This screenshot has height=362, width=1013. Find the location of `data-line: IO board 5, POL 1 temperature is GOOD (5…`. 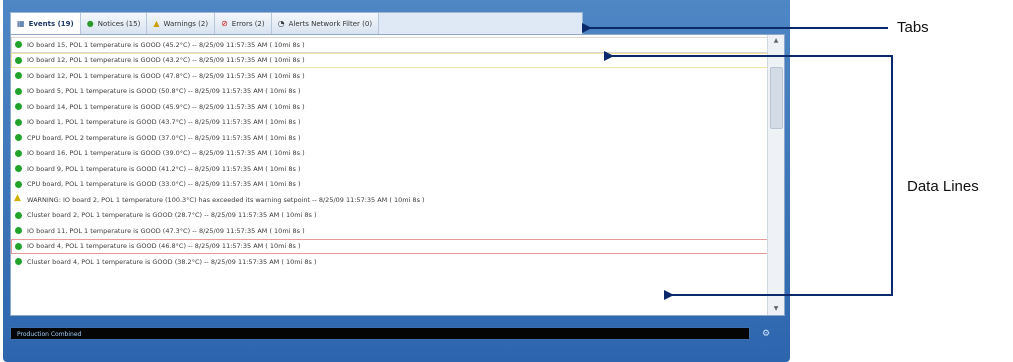

data-line: IO board 5, POL 1 temperature is GOOD (5… is located at coordinates (389, 92).